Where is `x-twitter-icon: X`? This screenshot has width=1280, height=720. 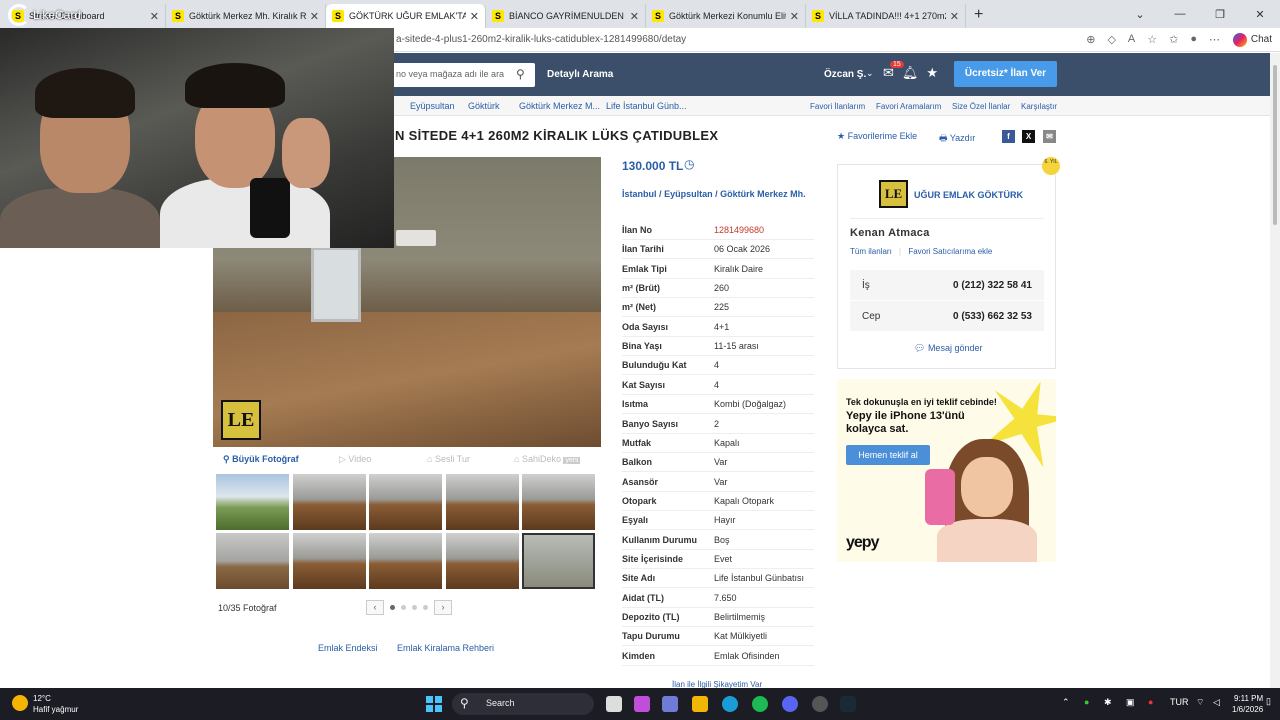 x-twitter-icon: X is located at coordinates (1028, 136).